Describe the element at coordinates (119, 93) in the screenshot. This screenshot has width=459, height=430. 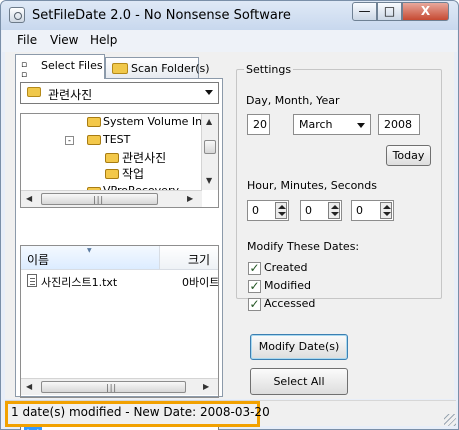
I see `folder-combo: 관련사진` at that location.